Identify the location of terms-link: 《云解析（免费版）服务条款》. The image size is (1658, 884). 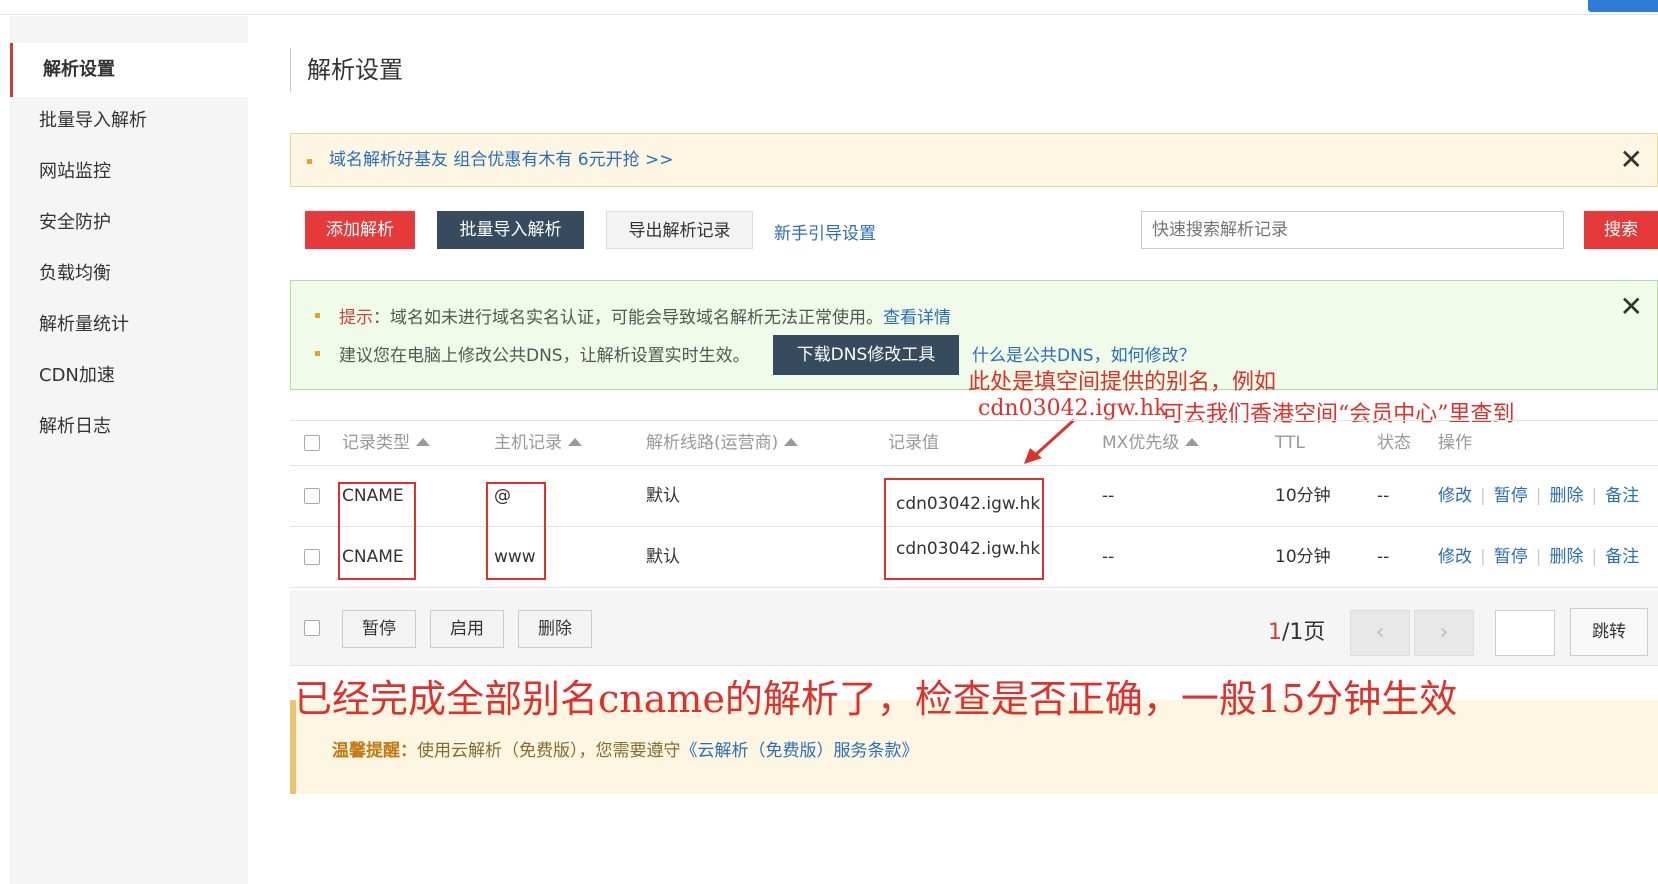
(800, 751).